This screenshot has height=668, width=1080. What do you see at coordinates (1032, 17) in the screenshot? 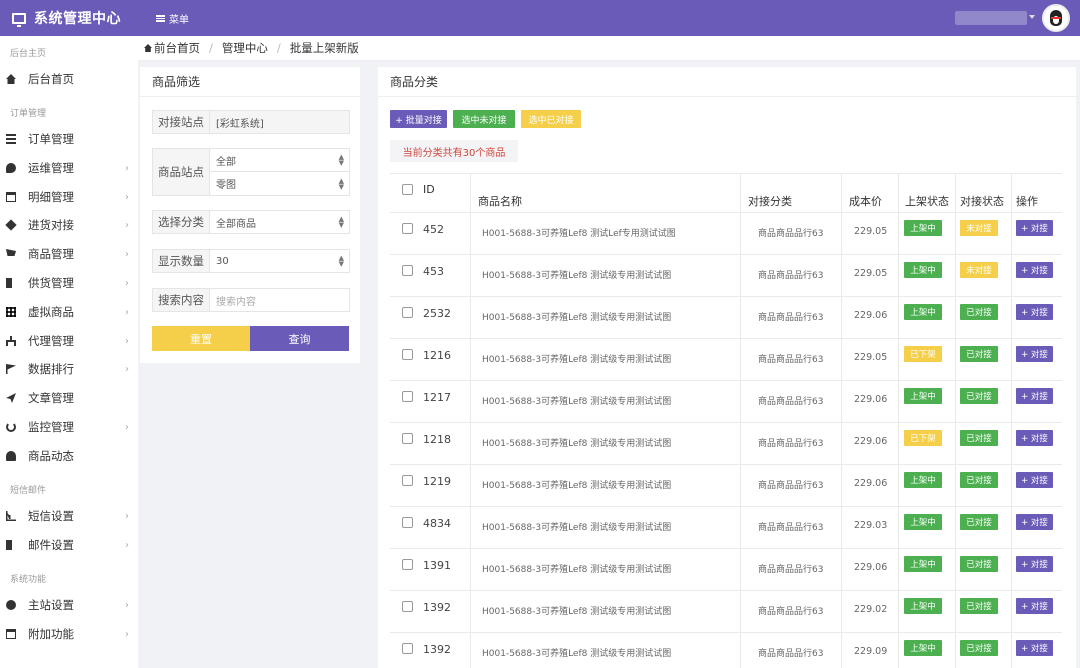
I see `chevron-down-icon` at bounding box center [1032, 17].